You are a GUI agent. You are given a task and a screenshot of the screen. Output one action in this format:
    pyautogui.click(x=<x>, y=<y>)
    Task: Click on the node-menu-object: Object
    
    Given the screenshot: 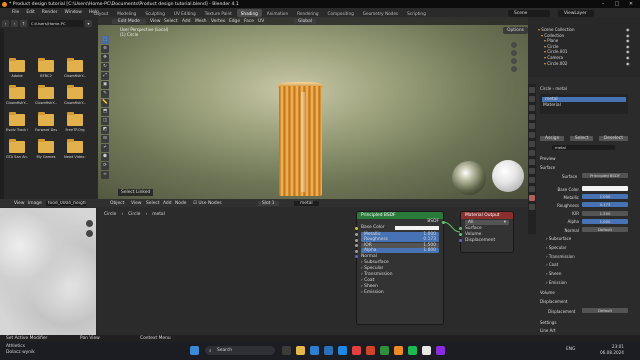 What is the action you would take?
    pyautogui.click(x=117, y=203)
    